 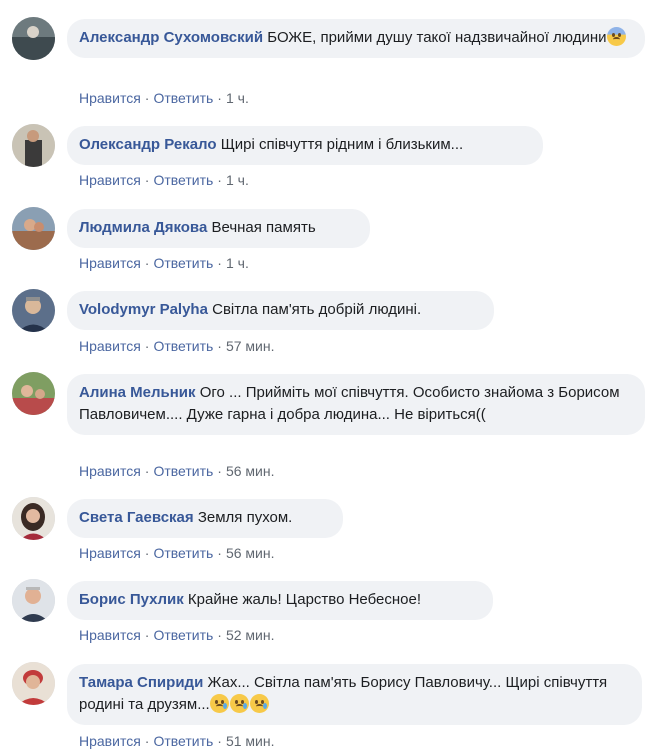 I want to click on comment-author: Людмила Дякова, so click(x=143, y=227).